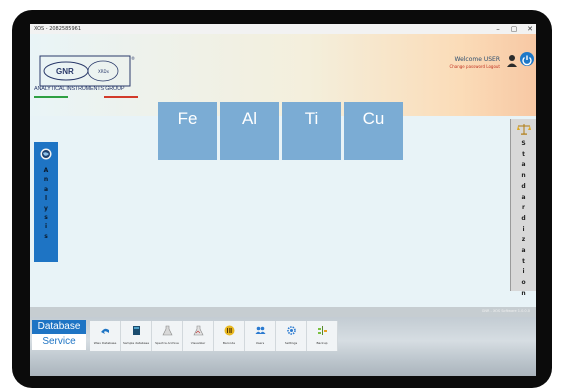  What do you see at coordinates (474, 66) in the screenshot?
I see `account-links: Change password Logout` at bounding box center [474, 66].